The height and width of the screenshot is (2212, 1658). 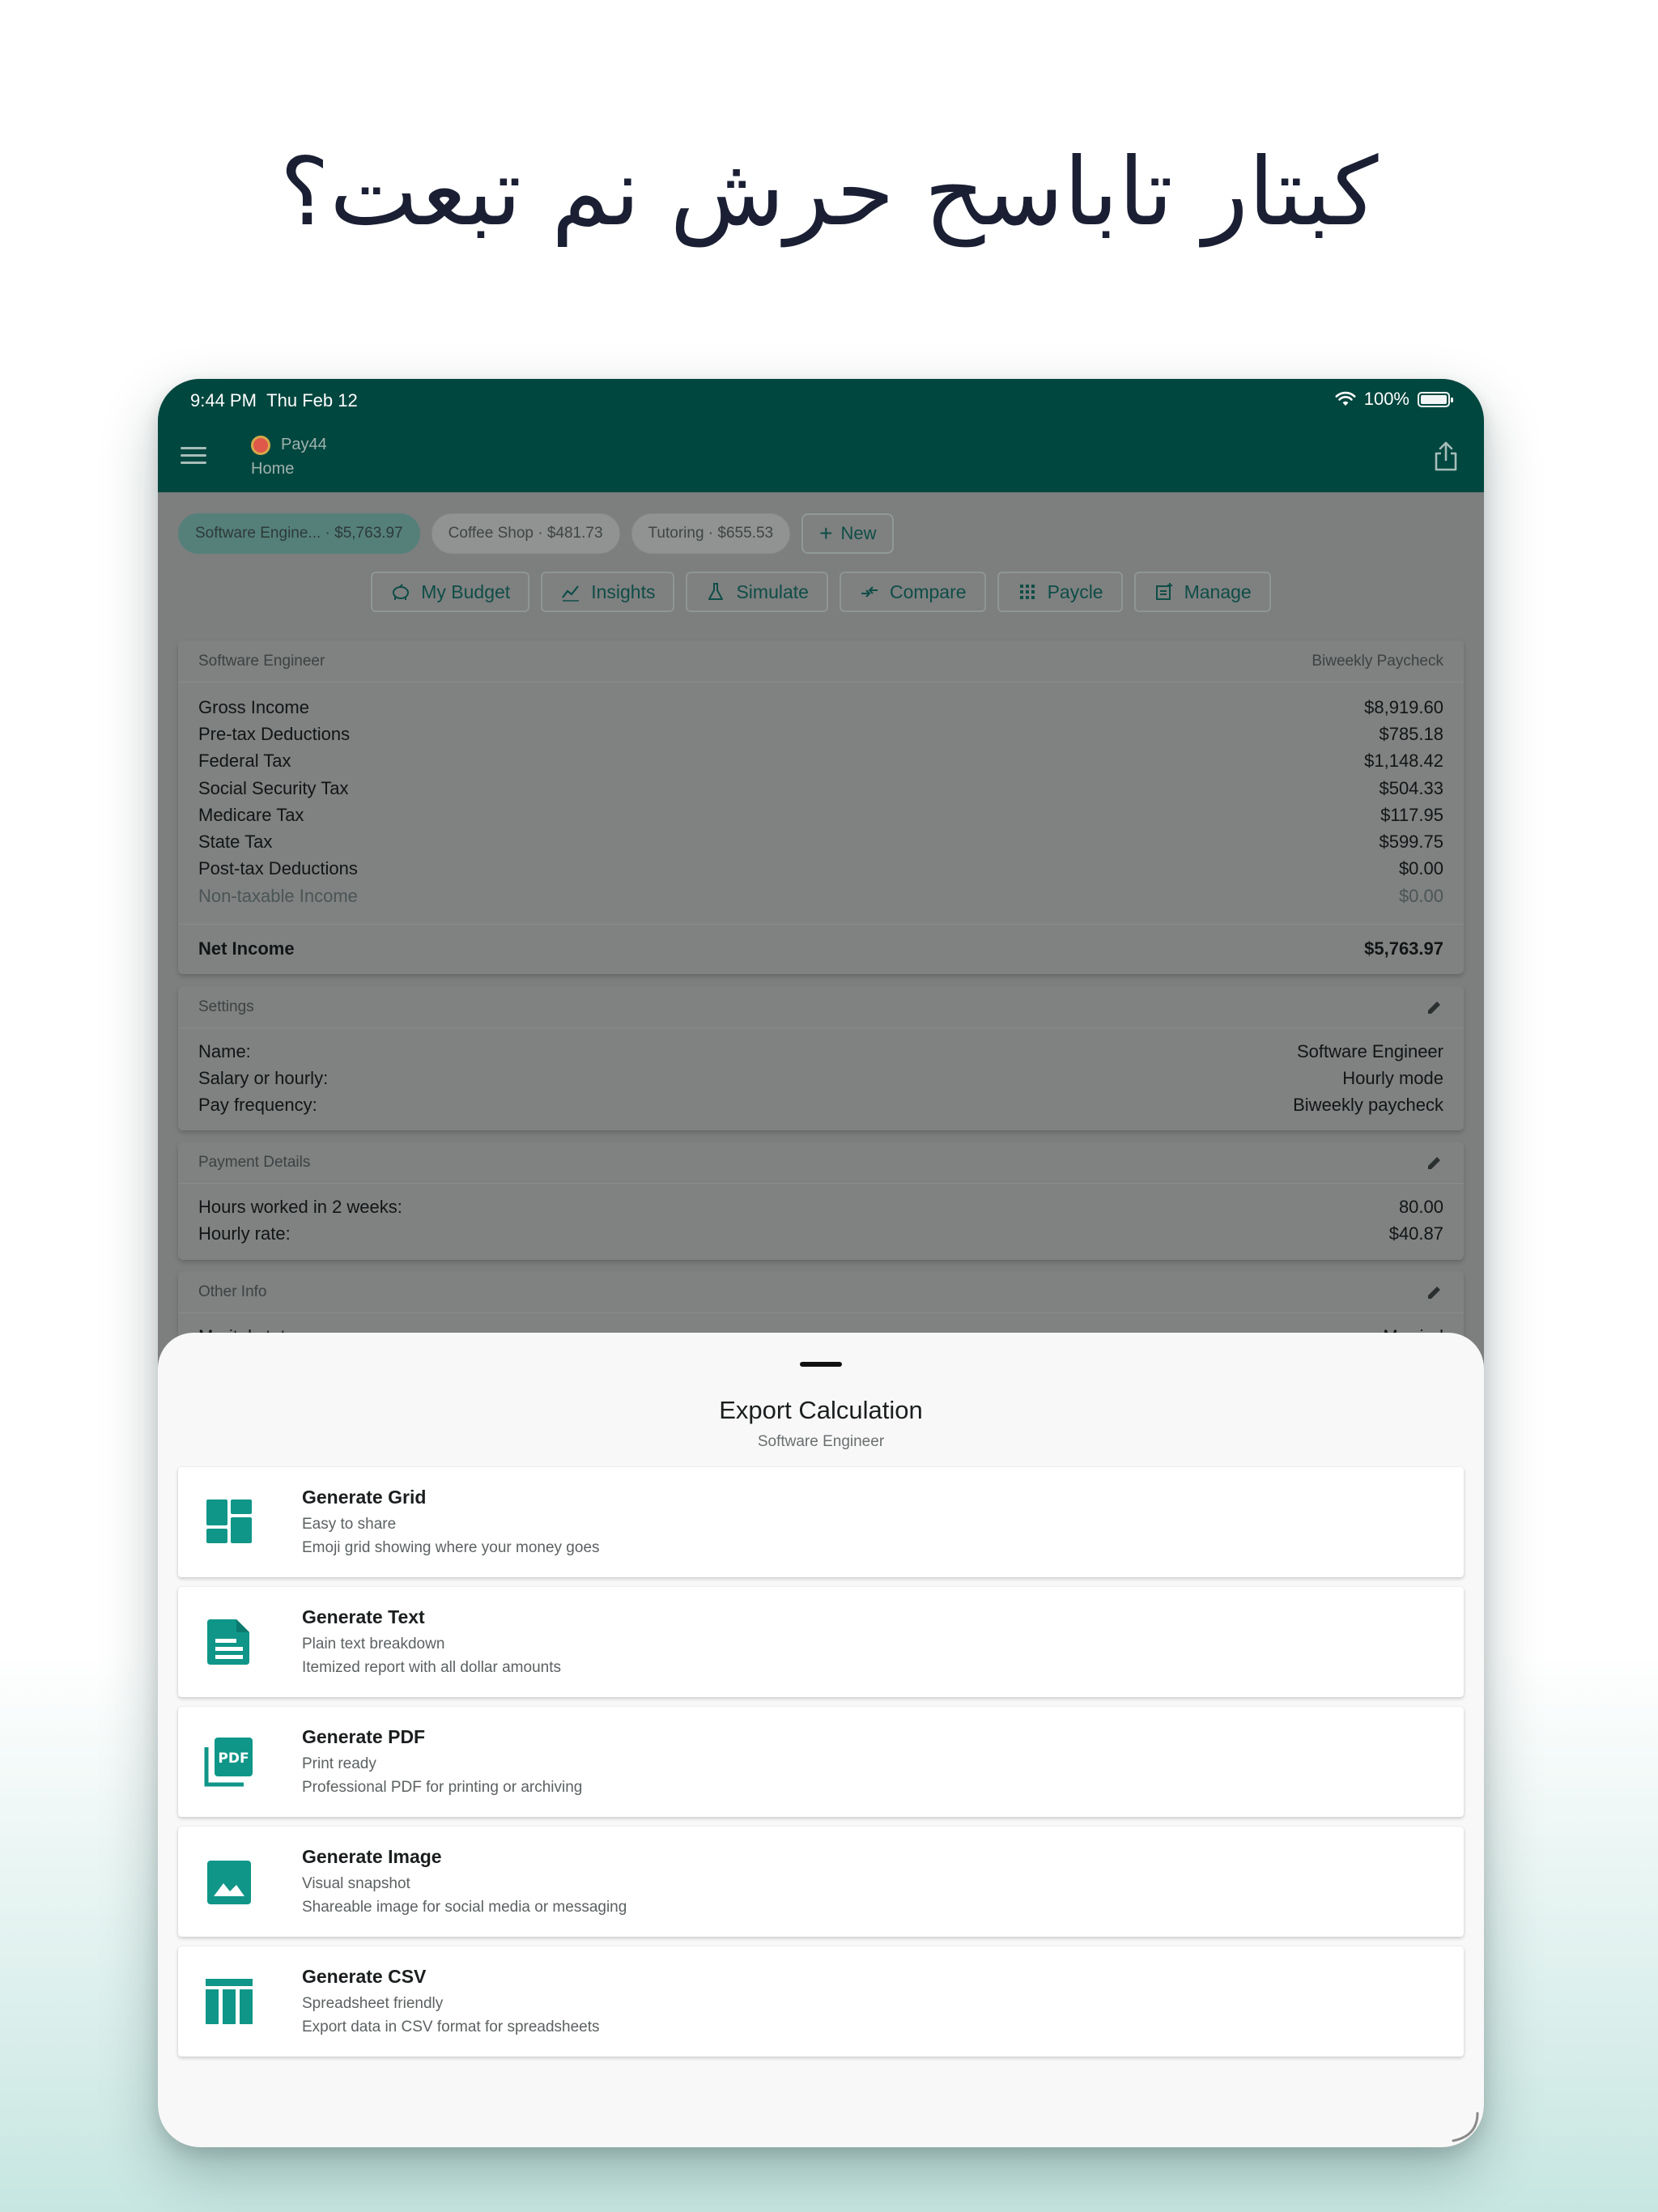 I want to click on compare-arrows-icon, so click(x=869, y=592).